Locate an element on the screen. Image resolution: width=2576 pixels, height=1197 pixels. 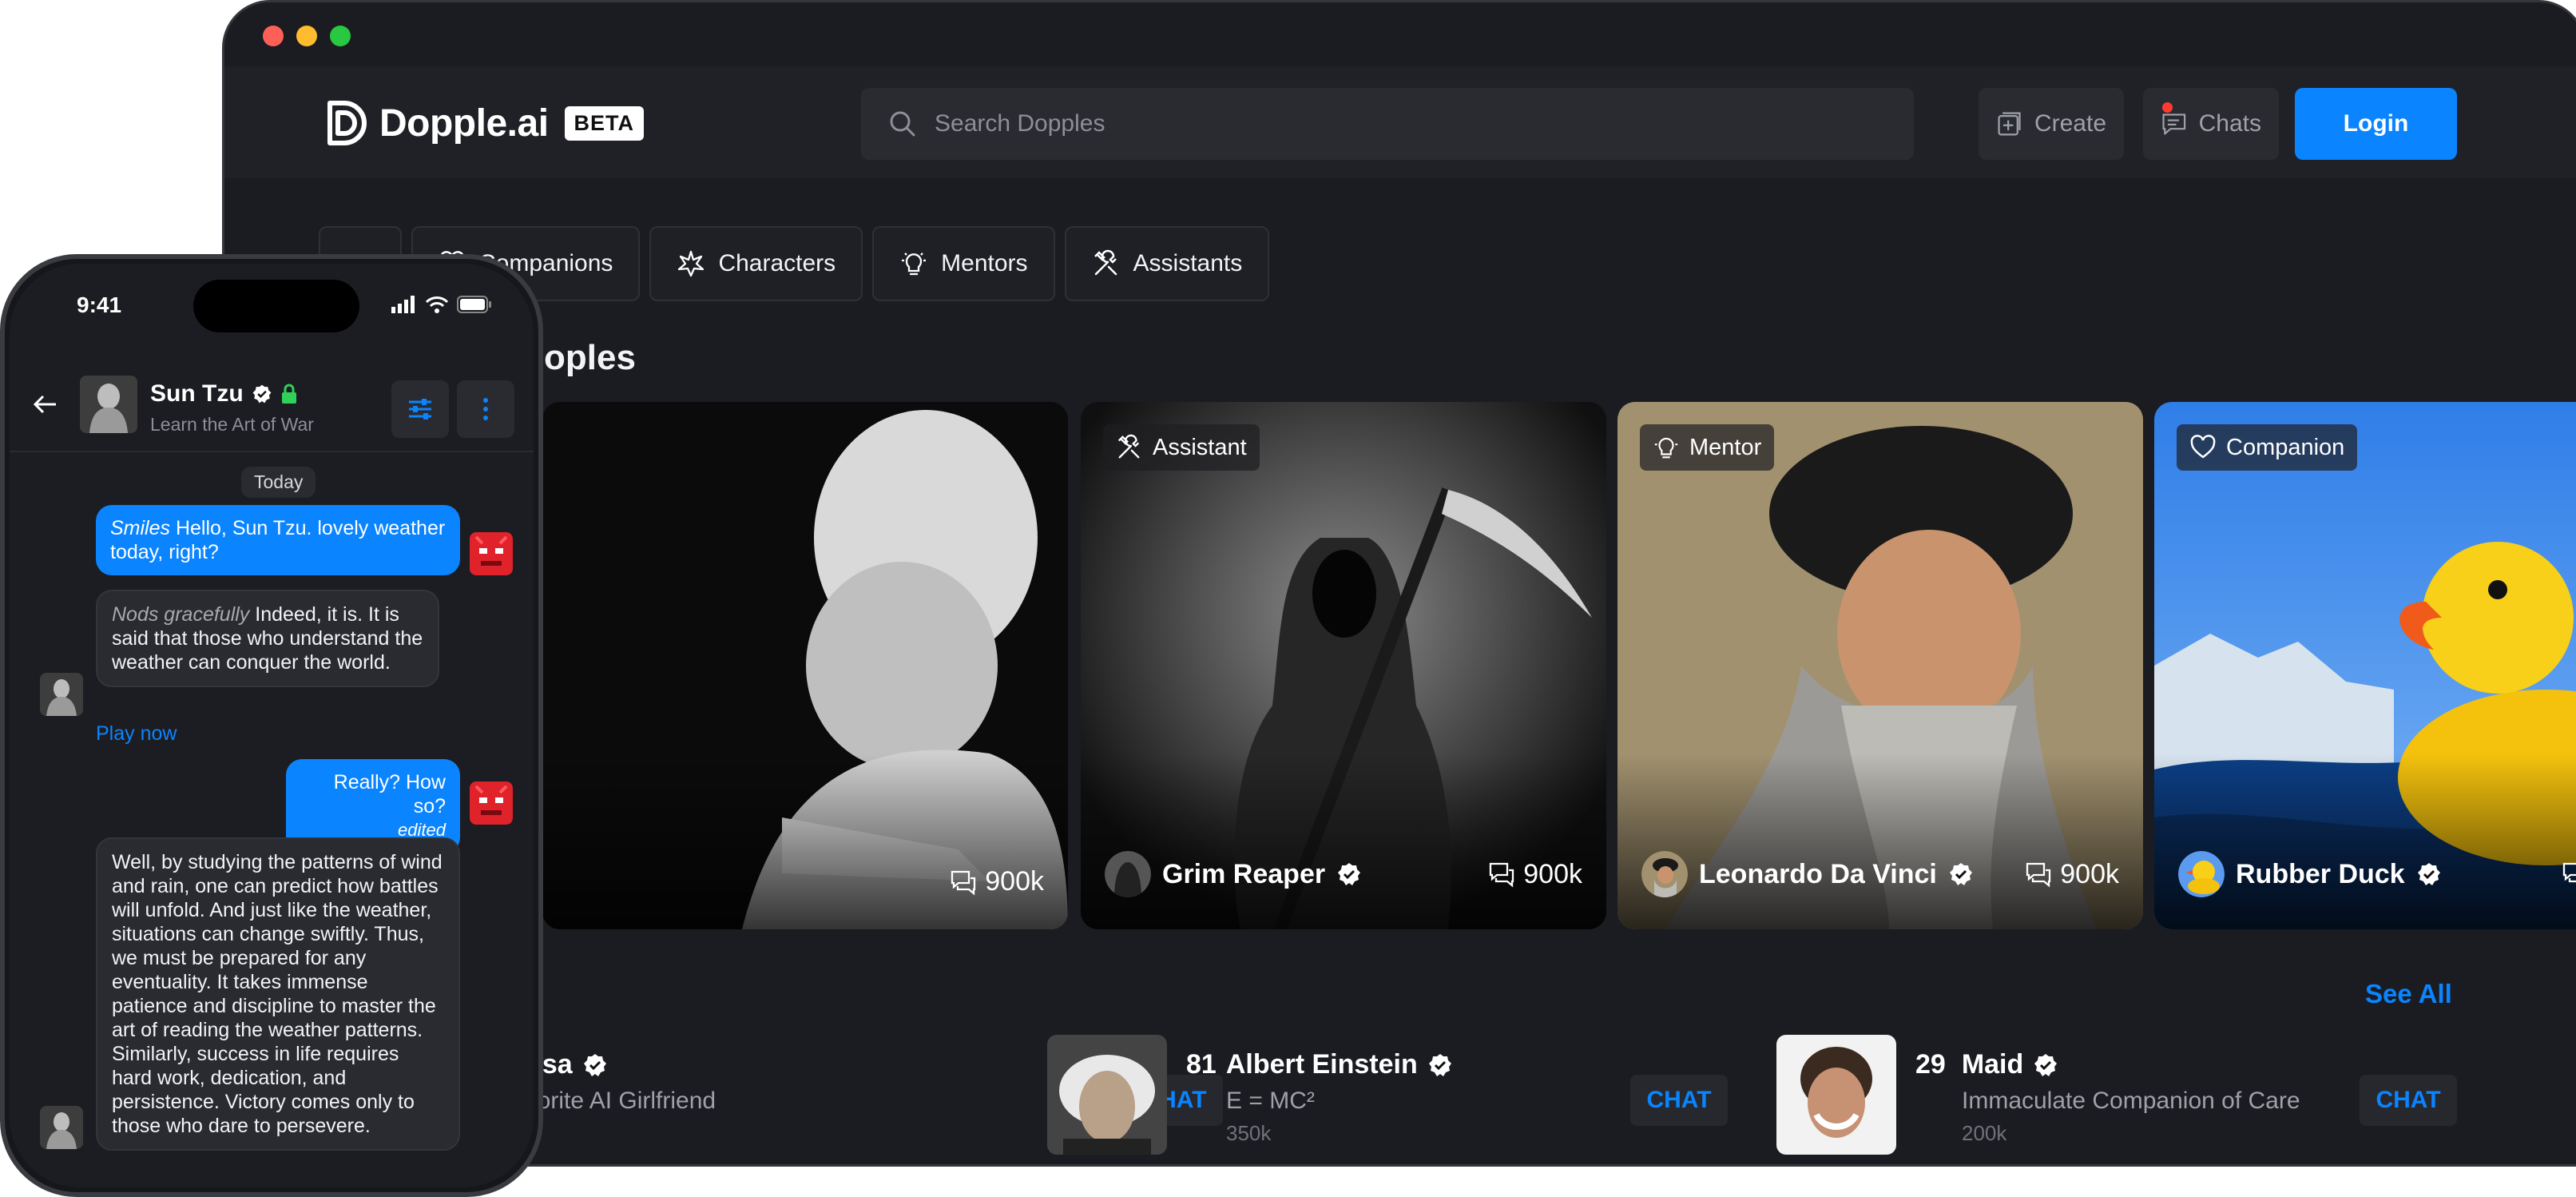
chats-label: Chats is located at coordinates (2229, 124).